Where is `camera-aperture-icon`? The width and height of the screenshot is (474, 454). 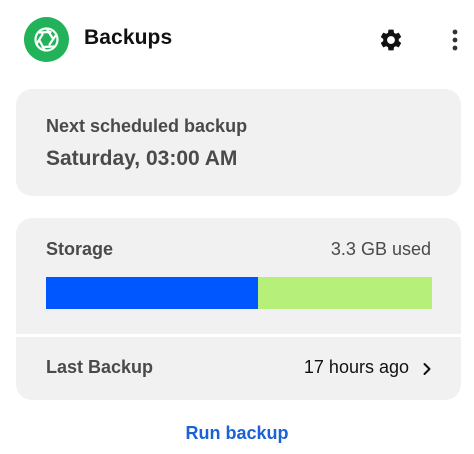
camera-aperture-icon is located at coordinates (46, 39).